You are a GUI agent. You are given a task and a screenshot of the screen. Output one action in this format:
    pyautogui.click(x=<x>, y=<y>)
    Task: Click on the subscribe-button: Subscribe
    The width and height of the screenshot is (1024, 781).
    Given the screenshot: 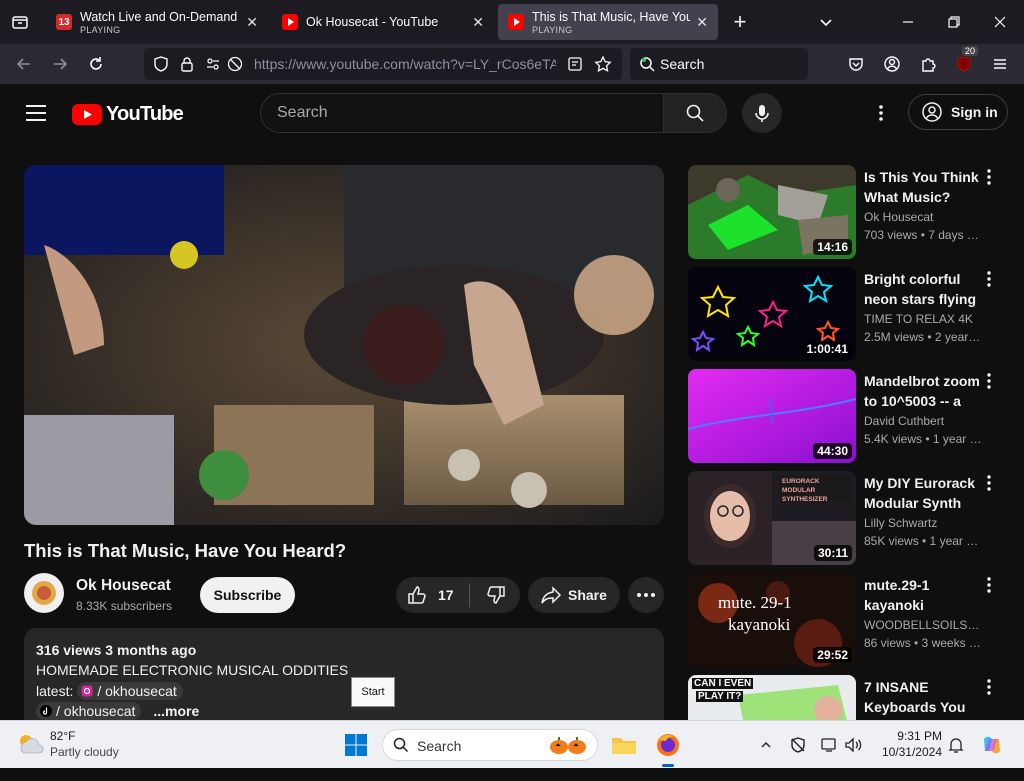 What is the action you would take?
    pyautogui.click(x=247, y=595)
    